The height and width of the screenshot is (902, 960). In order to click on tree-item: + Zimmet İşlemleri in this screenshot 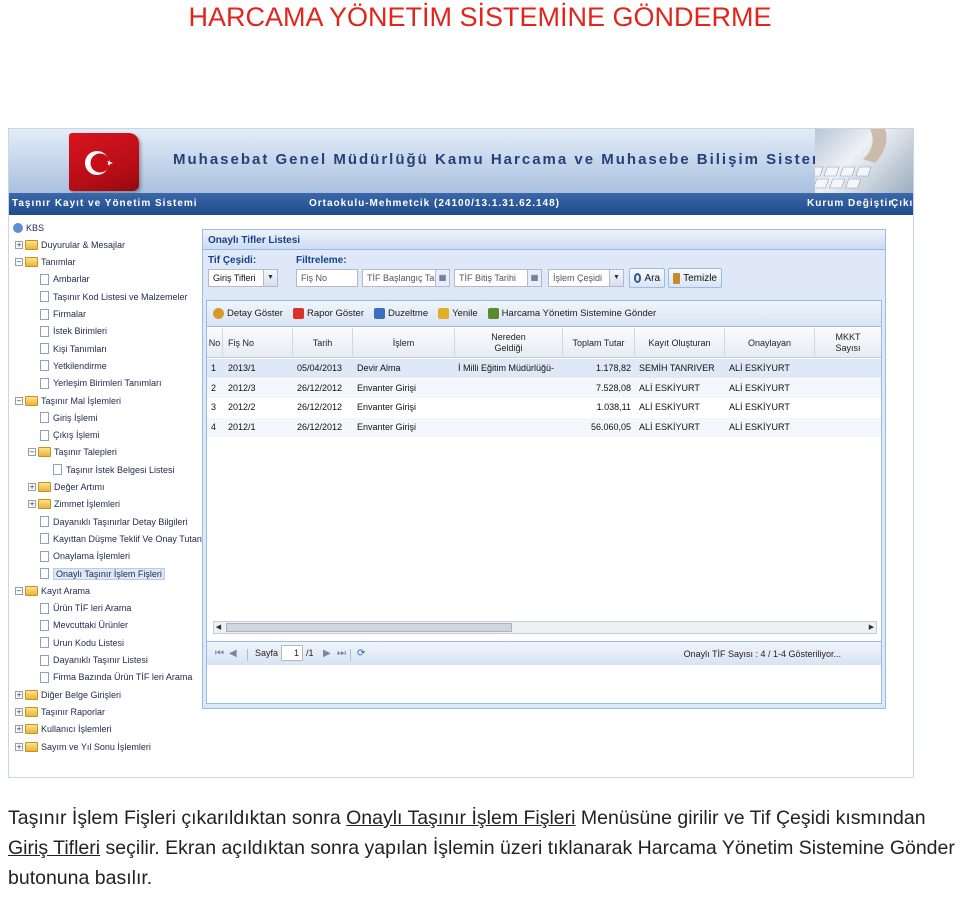, I will do `click(74, 504)`.